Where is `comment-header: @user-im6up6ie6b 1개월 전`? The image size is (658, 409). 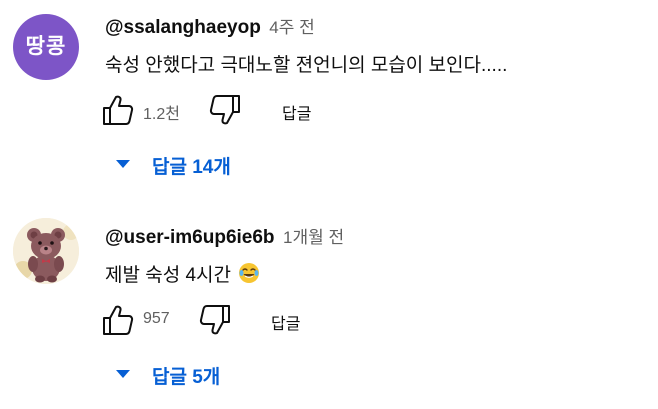 comment-header: @user-im6up6ie6b 1개월 전 is located at coordinates (224, 236).